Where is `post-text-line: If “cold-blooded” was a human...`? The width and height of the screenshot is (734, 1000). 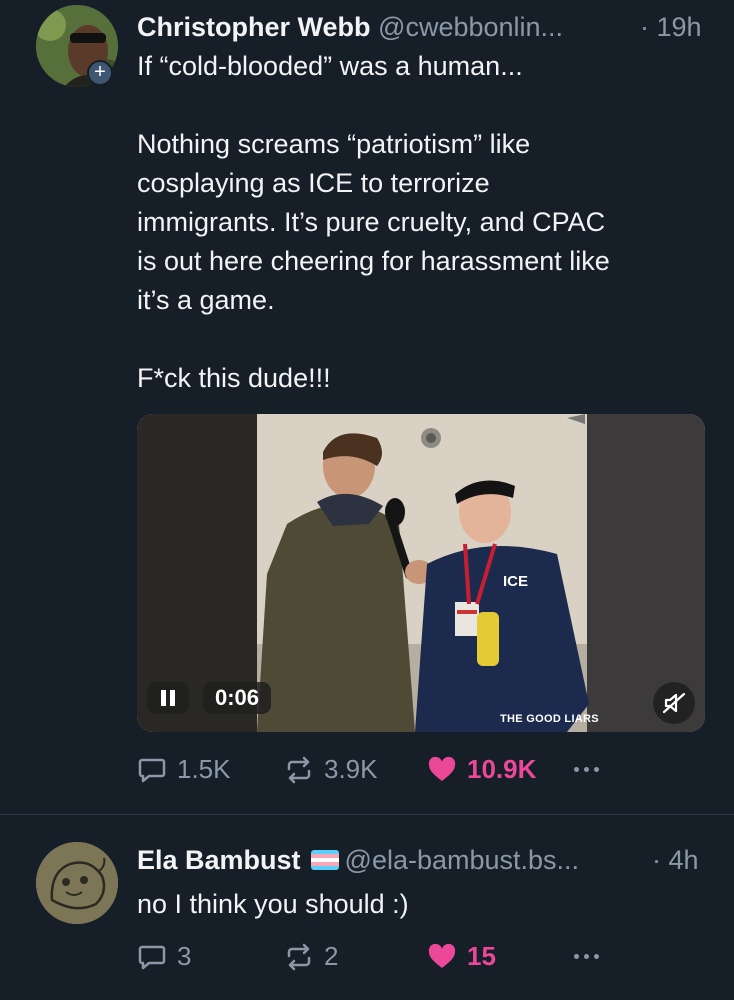 post-text-line: If “cold-blooded” was a human... is located at coordinates (330, 66).